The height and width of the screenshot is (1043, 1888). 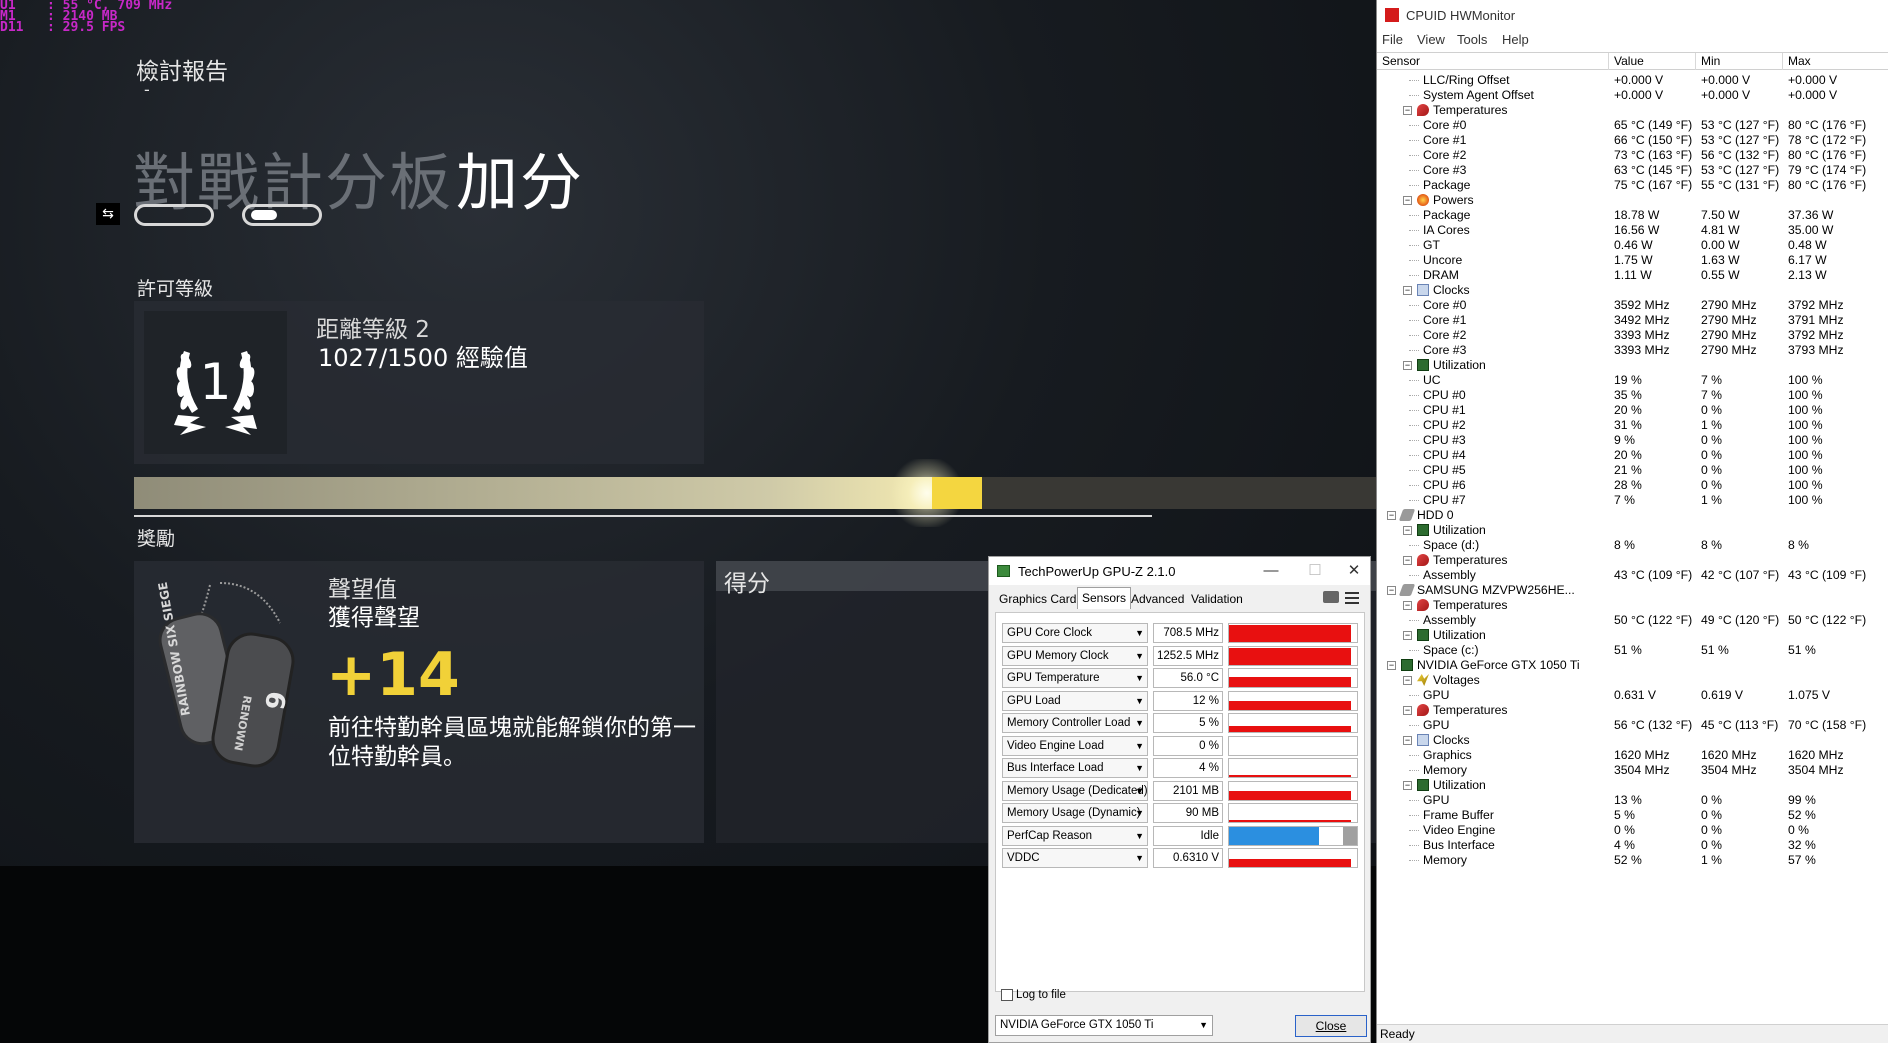 What do you see at coordinates (1835, 61) in the screenshot?
I see `col-max: Max` at bounding box center [1835, 61].